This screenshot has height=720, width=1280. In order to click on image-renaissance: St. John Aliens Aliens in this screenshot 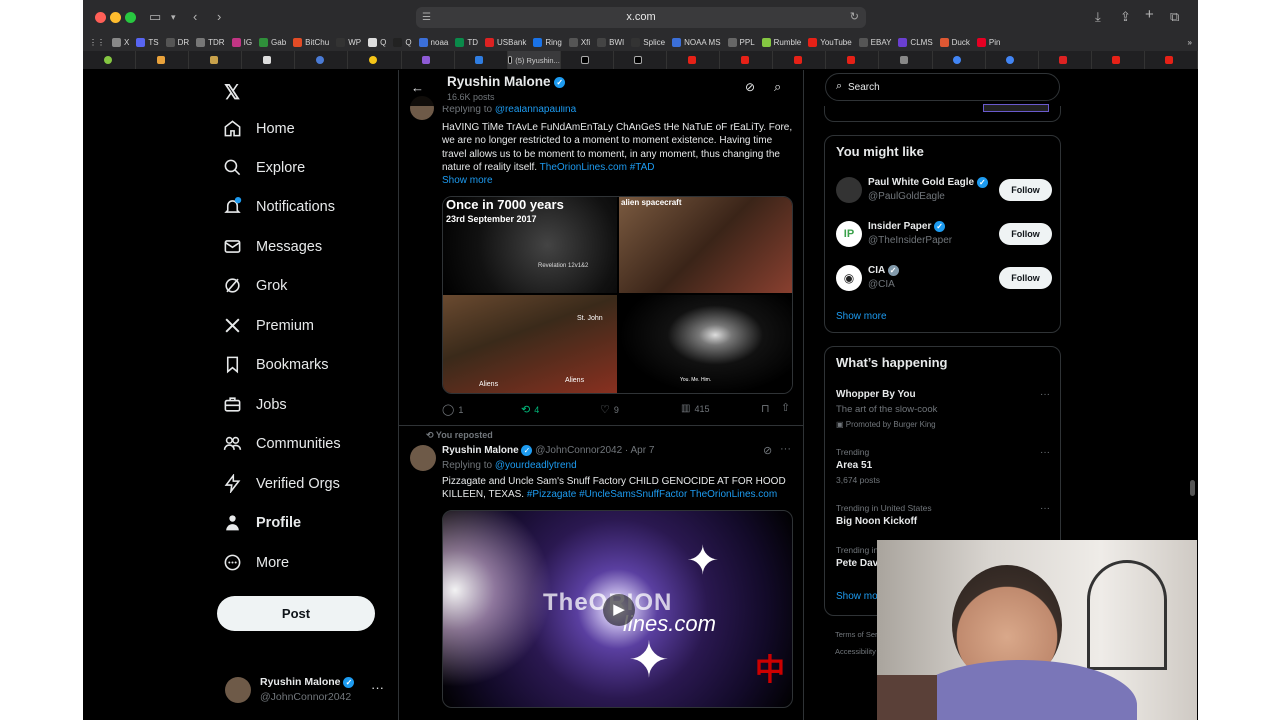, I will do `click(530, 344)`.